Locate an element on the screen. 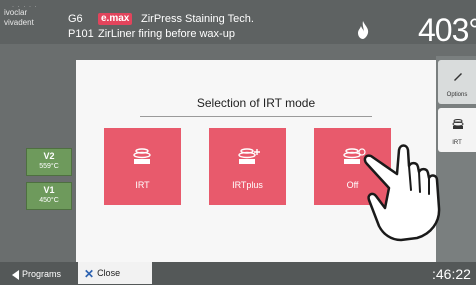  brand-logo: ivoclar vivadent is located at coordinates (33, 18).